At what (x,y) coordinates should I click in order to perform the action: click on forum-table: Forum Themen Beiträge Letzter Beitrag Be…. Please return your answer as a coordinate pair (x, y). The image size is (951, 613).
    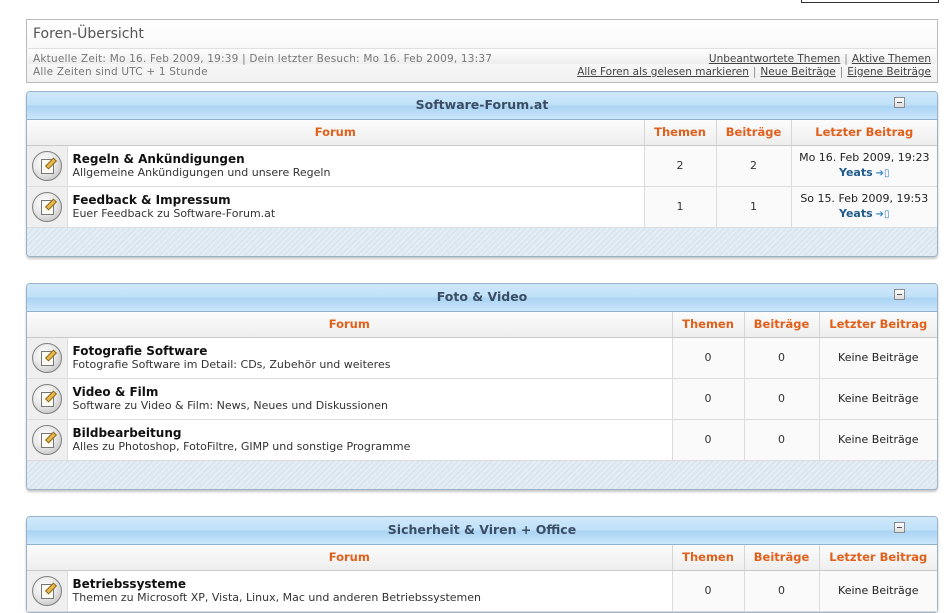
    Looking at the image, I should click on (482, 578).